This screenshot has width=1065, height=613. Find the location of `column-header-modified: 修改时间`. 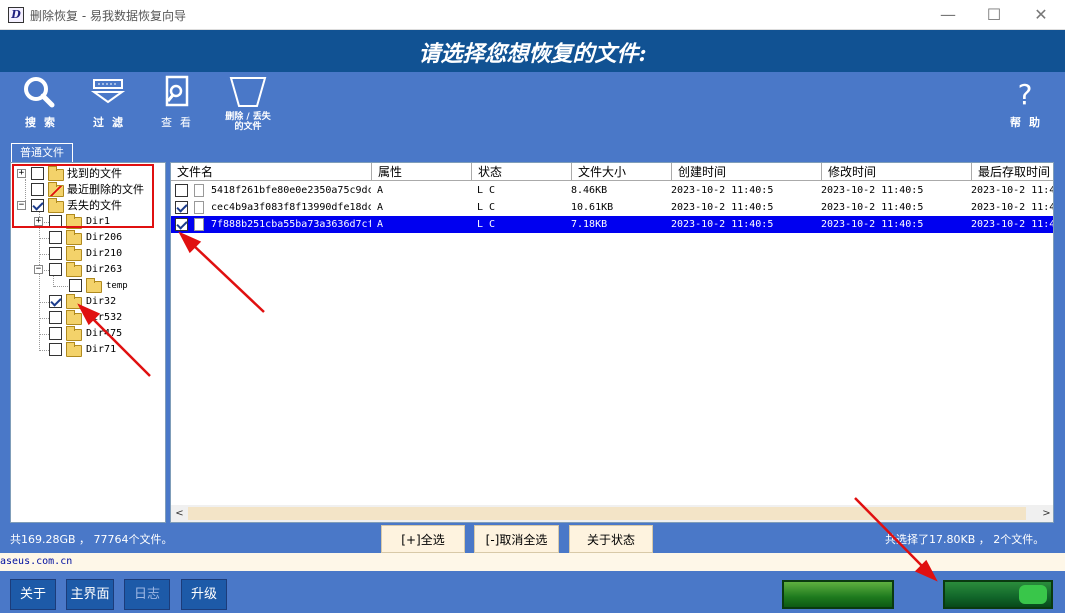

column-header-modified: 修改时间 is located at coordinates (896, 172).